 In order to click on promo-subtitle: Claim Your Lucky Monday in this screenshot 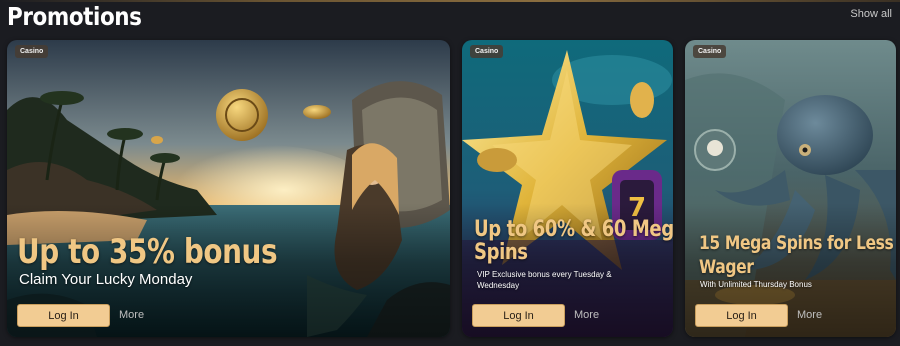, I will do `click(106, 279)`.